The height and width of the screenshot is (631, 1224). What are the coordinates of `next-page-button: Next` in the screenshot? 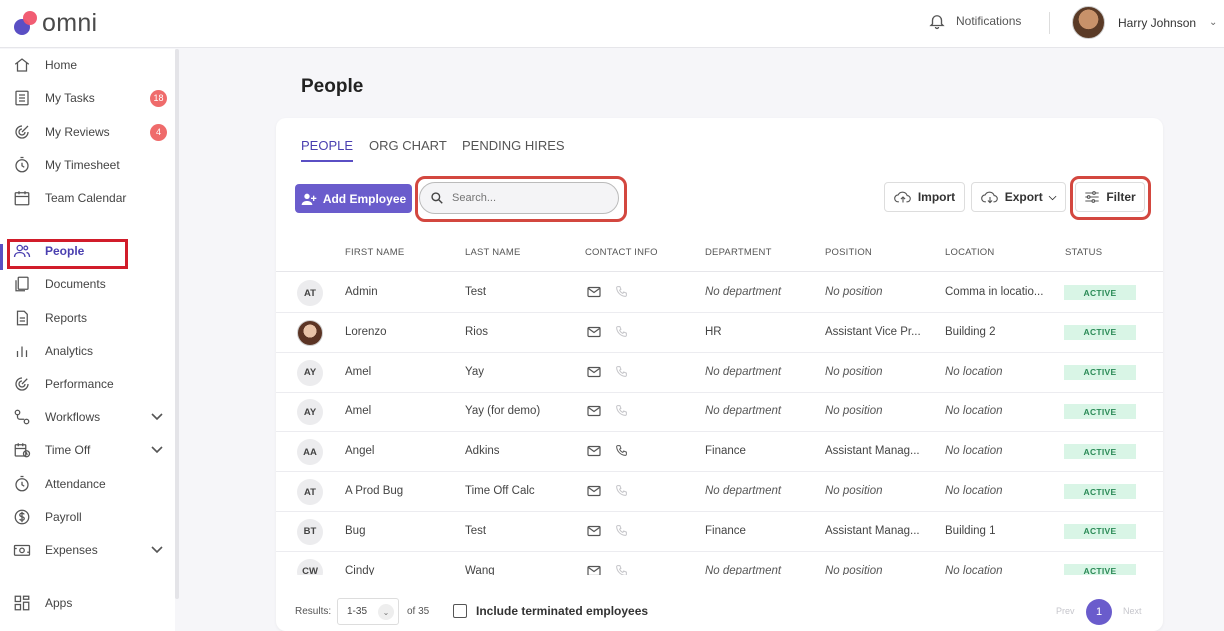 It's located at (1132, 611).